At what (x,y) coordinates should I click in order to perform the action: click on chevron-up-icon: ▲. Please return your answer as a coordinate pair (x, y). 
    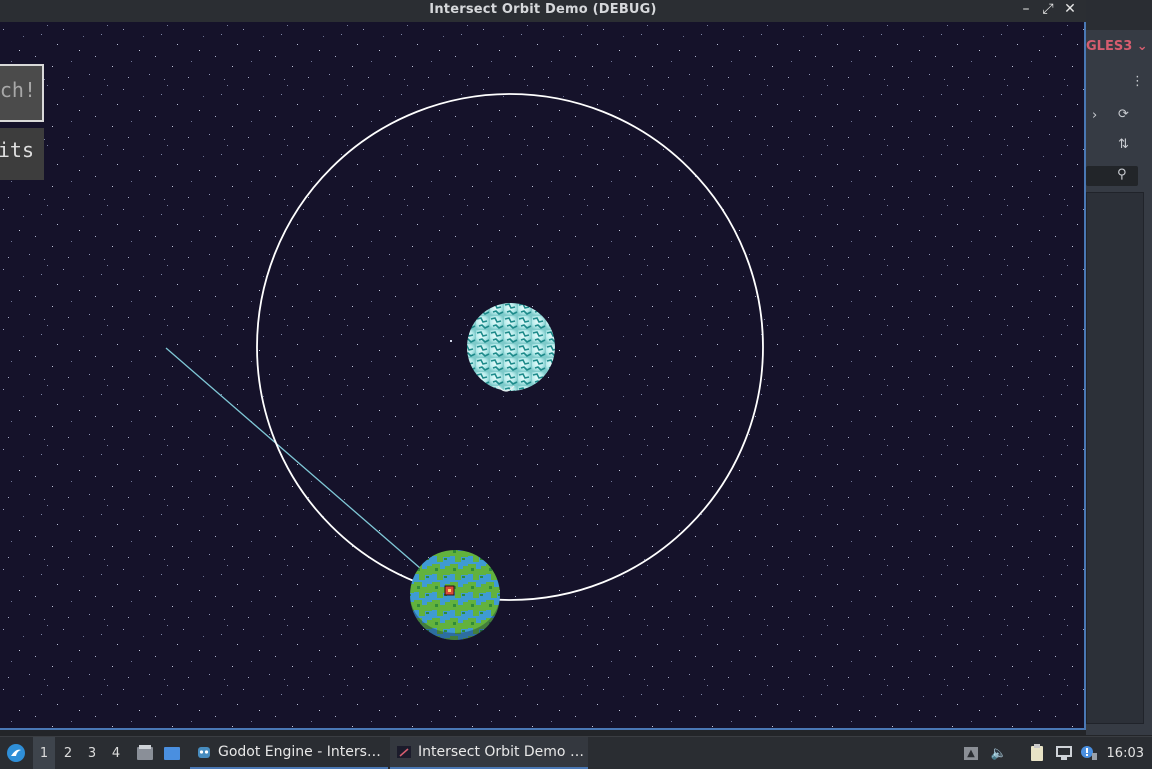
    Looking at the image, I should click on (971, 753).